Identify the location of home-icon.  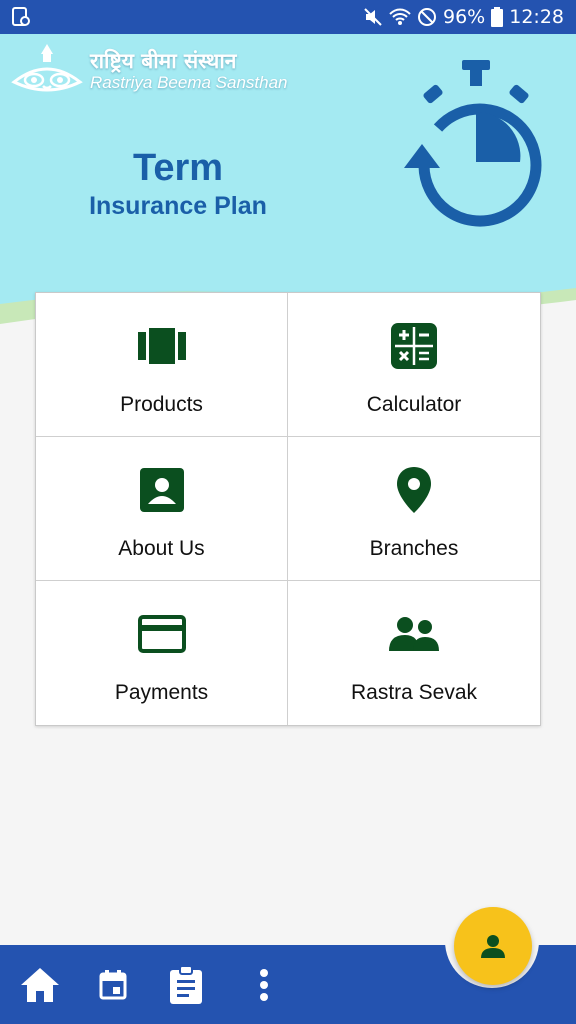
(40, 985).